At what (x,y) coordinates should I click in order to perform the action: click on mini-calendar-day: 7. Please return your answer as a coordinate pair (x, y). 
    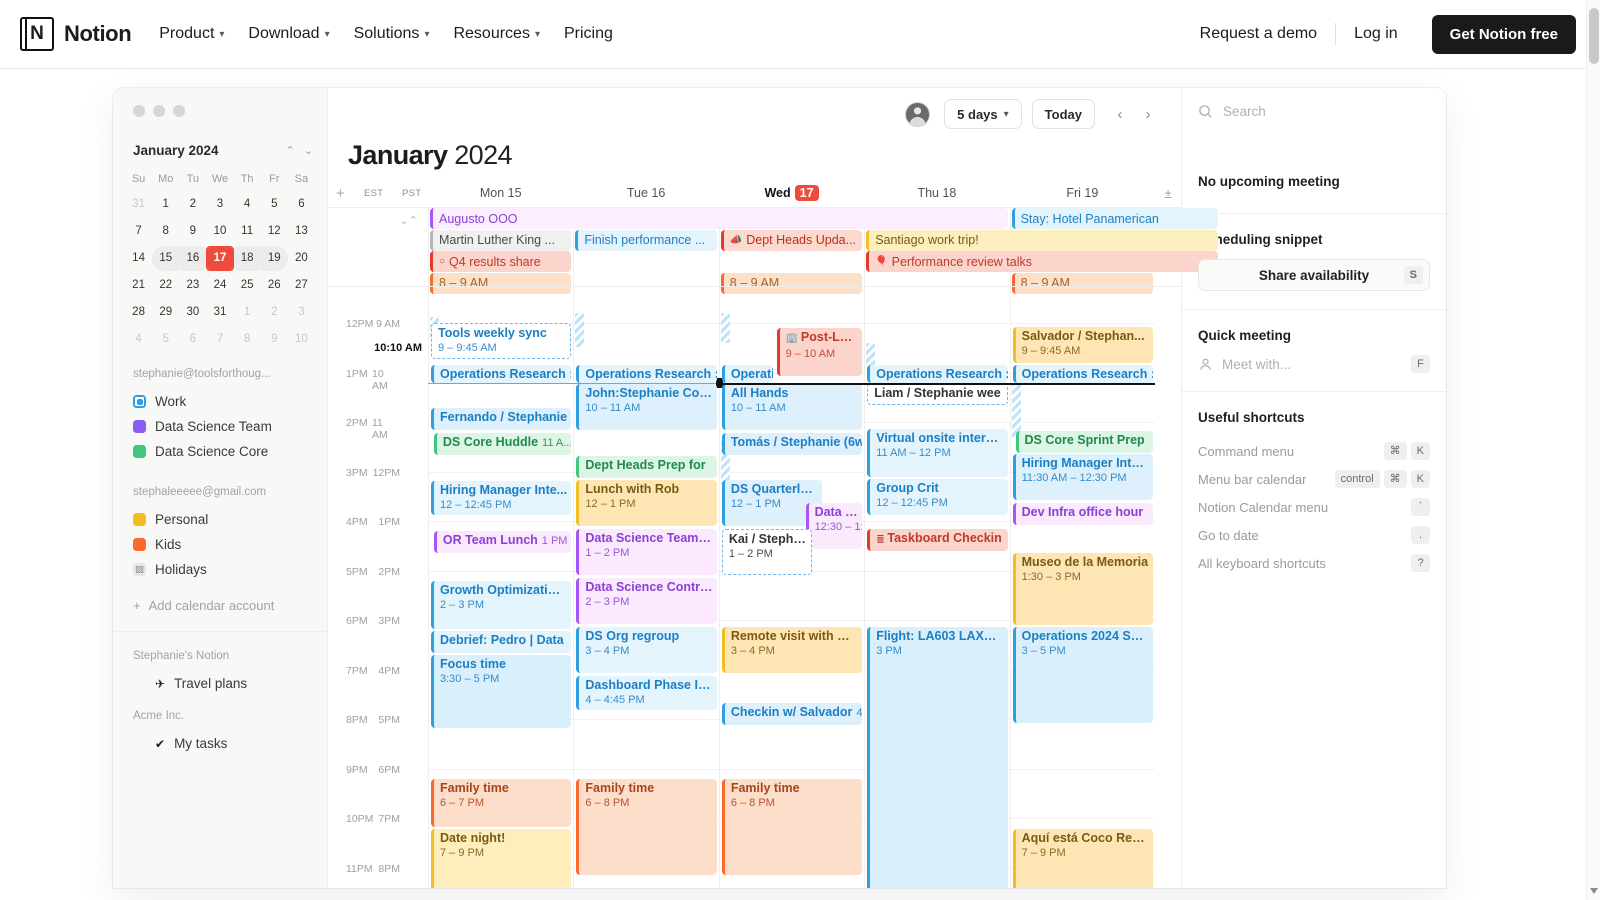
    Looking at the image, I should click on (219, 339).